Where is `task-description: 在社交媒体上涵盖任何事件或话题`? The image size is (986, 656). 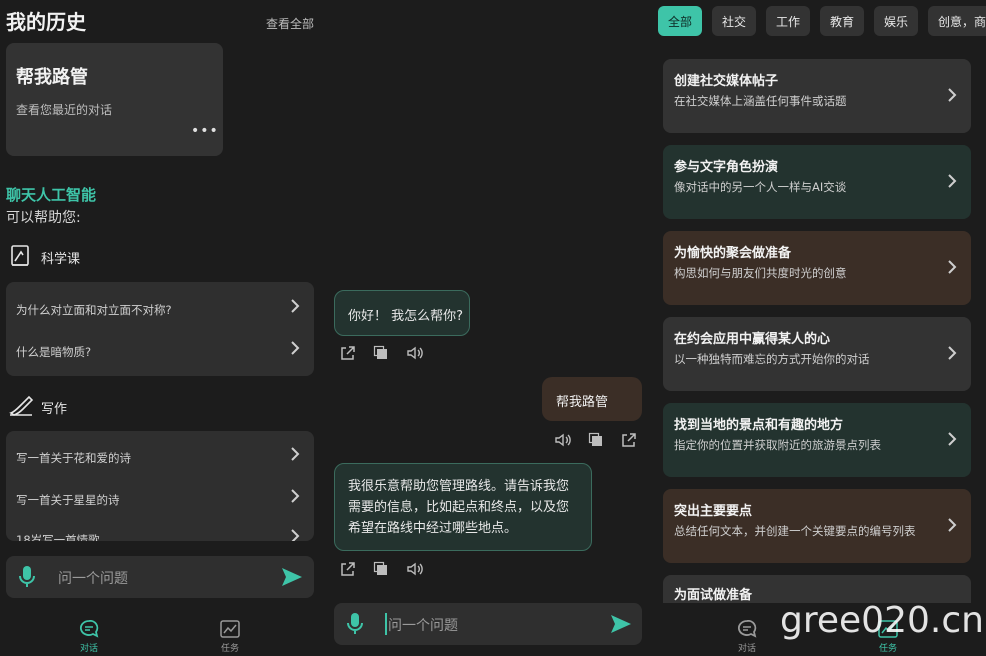 task-description: 在社交媒体上涵盖任何事件或话题 is located at coordinates (760, 101).